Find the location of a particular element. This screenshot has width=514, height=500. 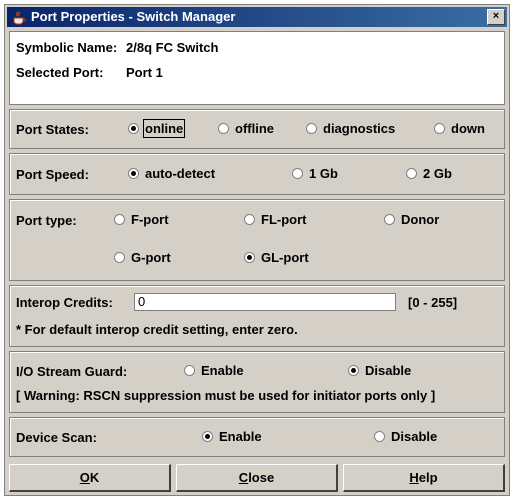

port-speed-auto-radio: auto-detect is located at coordinates (171, 173).